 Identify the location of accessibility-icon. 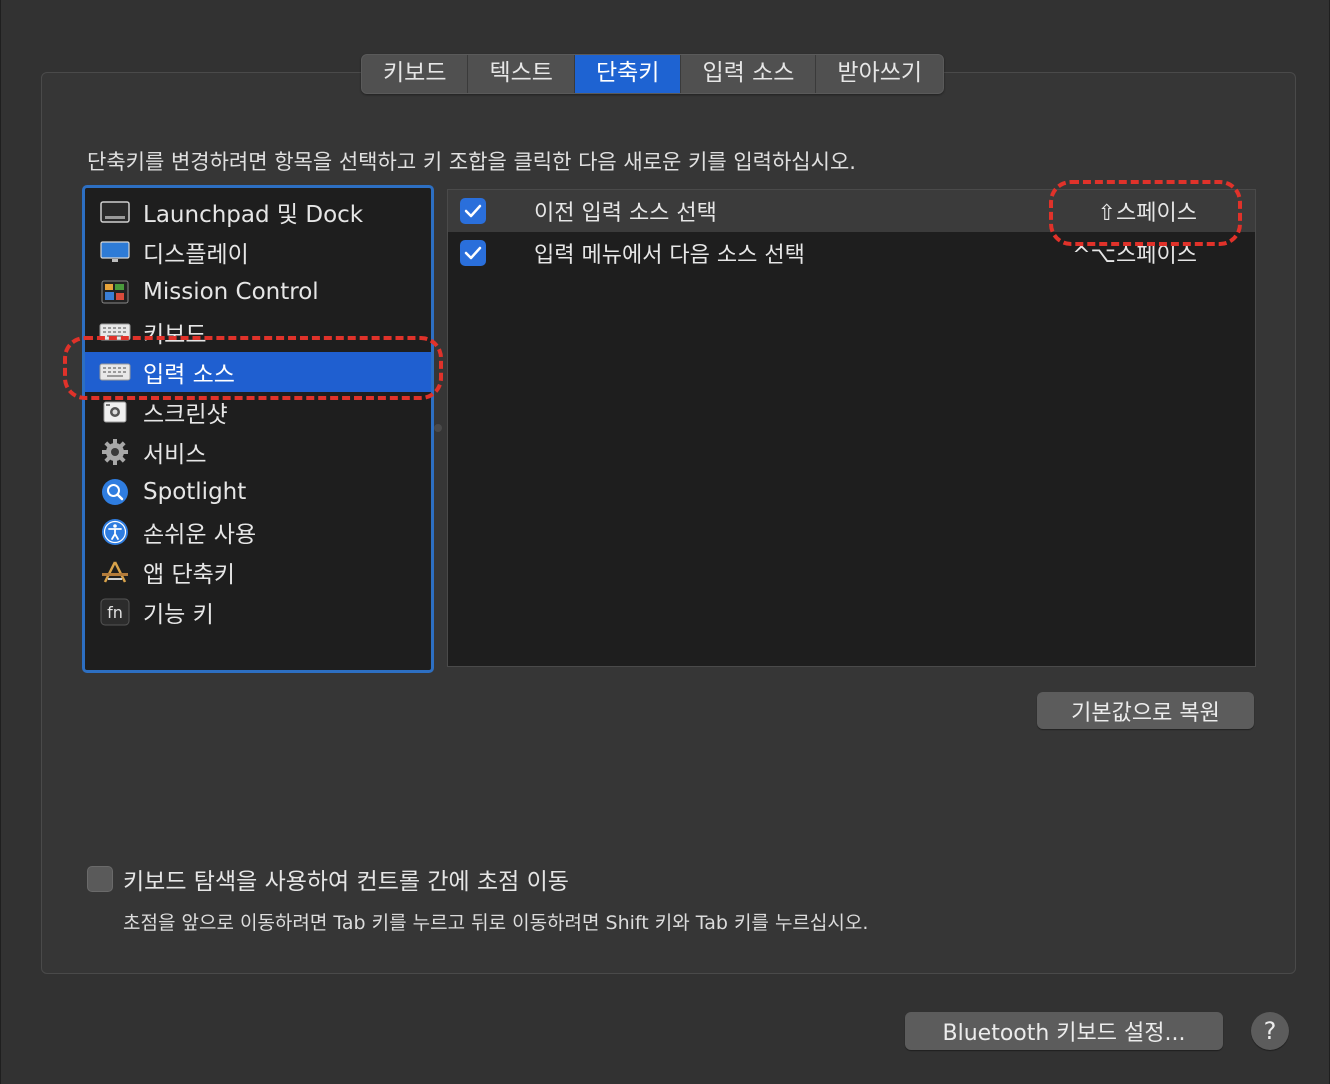
(115, 532).